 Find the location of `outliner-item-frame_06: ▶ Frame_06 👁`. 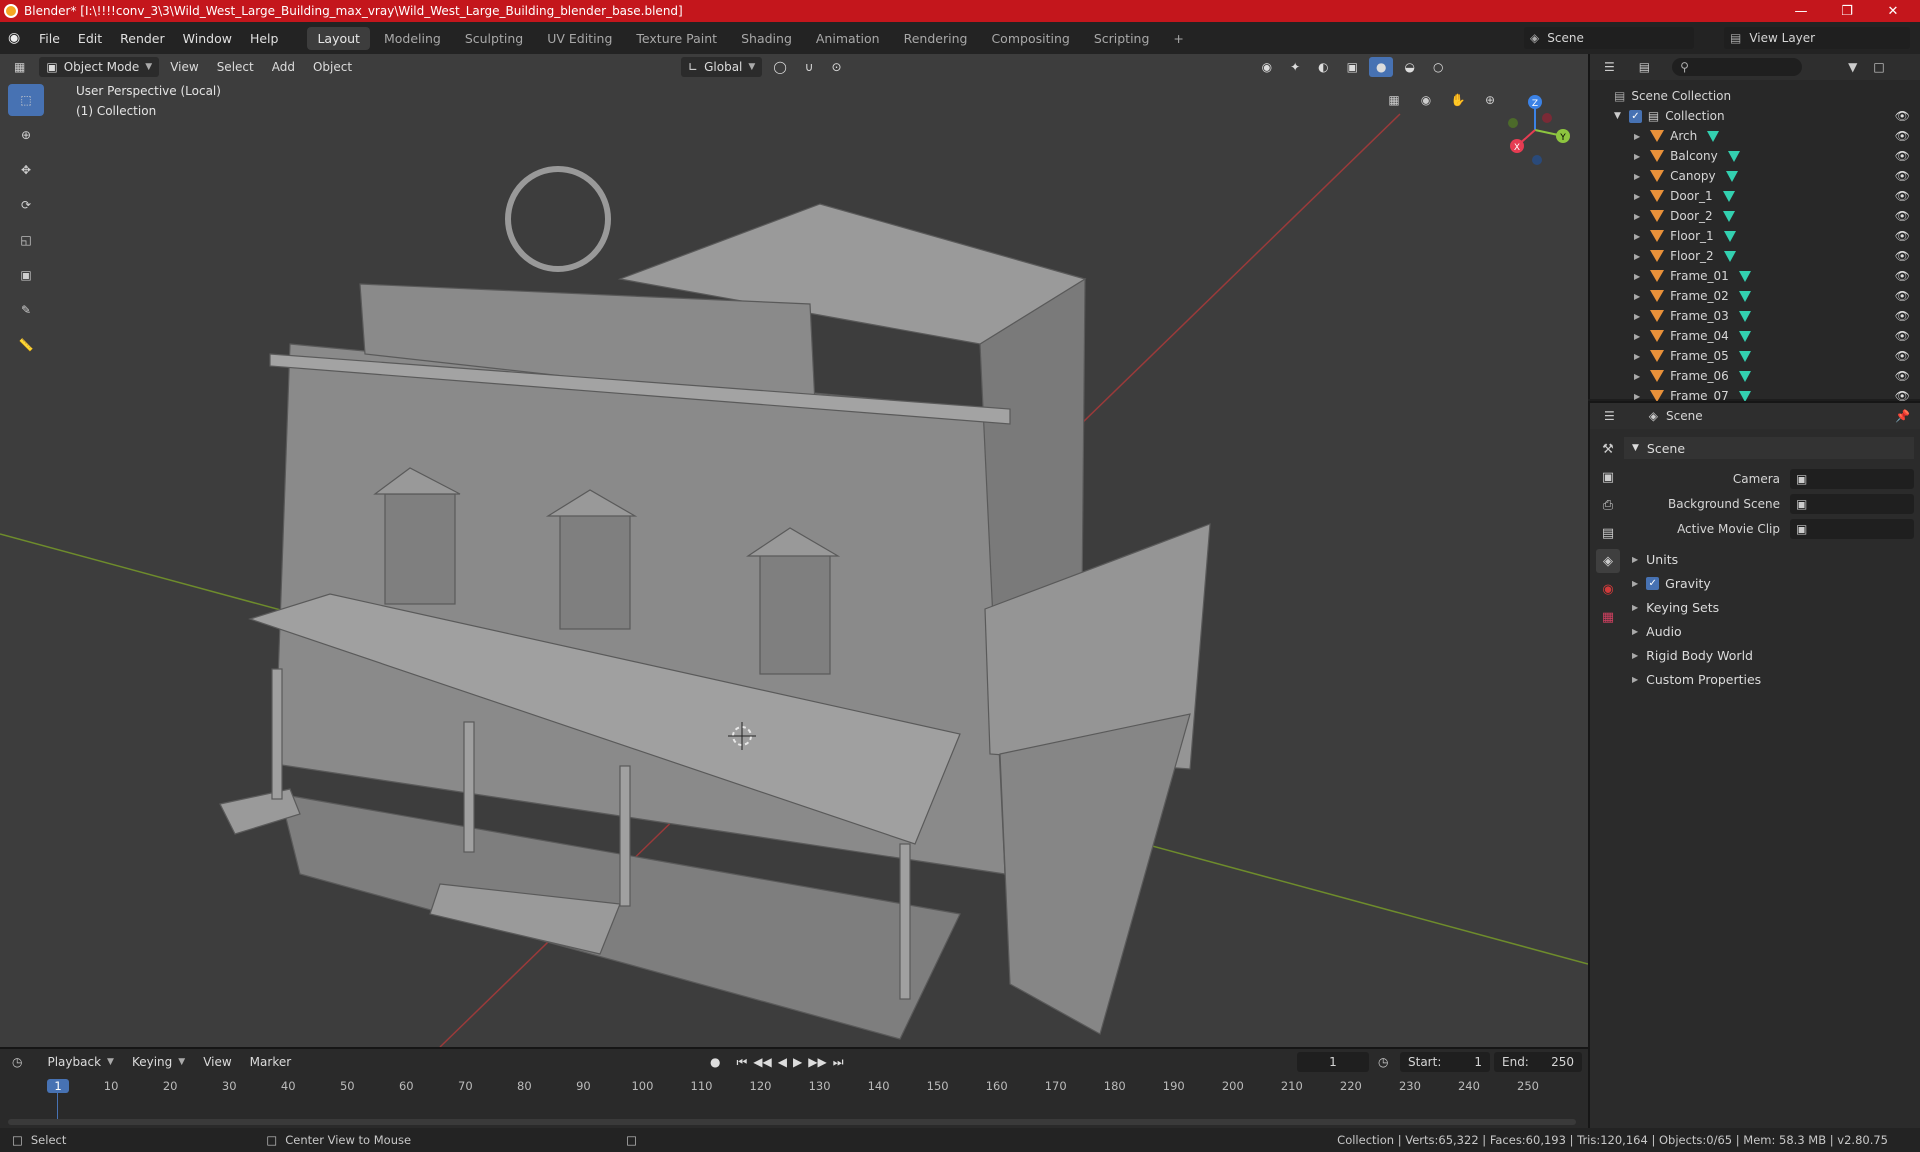

outliner-item-frame_06: ▶ Frame_06 👁 is located at coordinates (1755, 376).